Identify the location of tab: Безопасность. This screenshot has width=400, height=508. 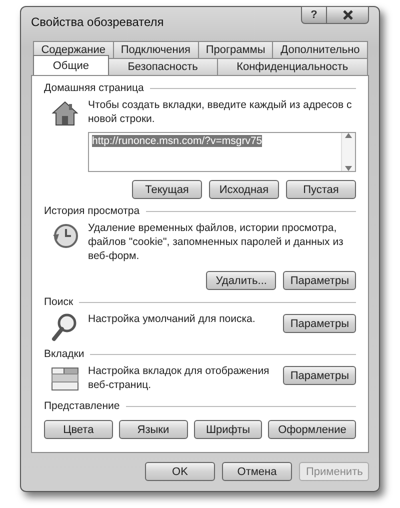
(163, 66).